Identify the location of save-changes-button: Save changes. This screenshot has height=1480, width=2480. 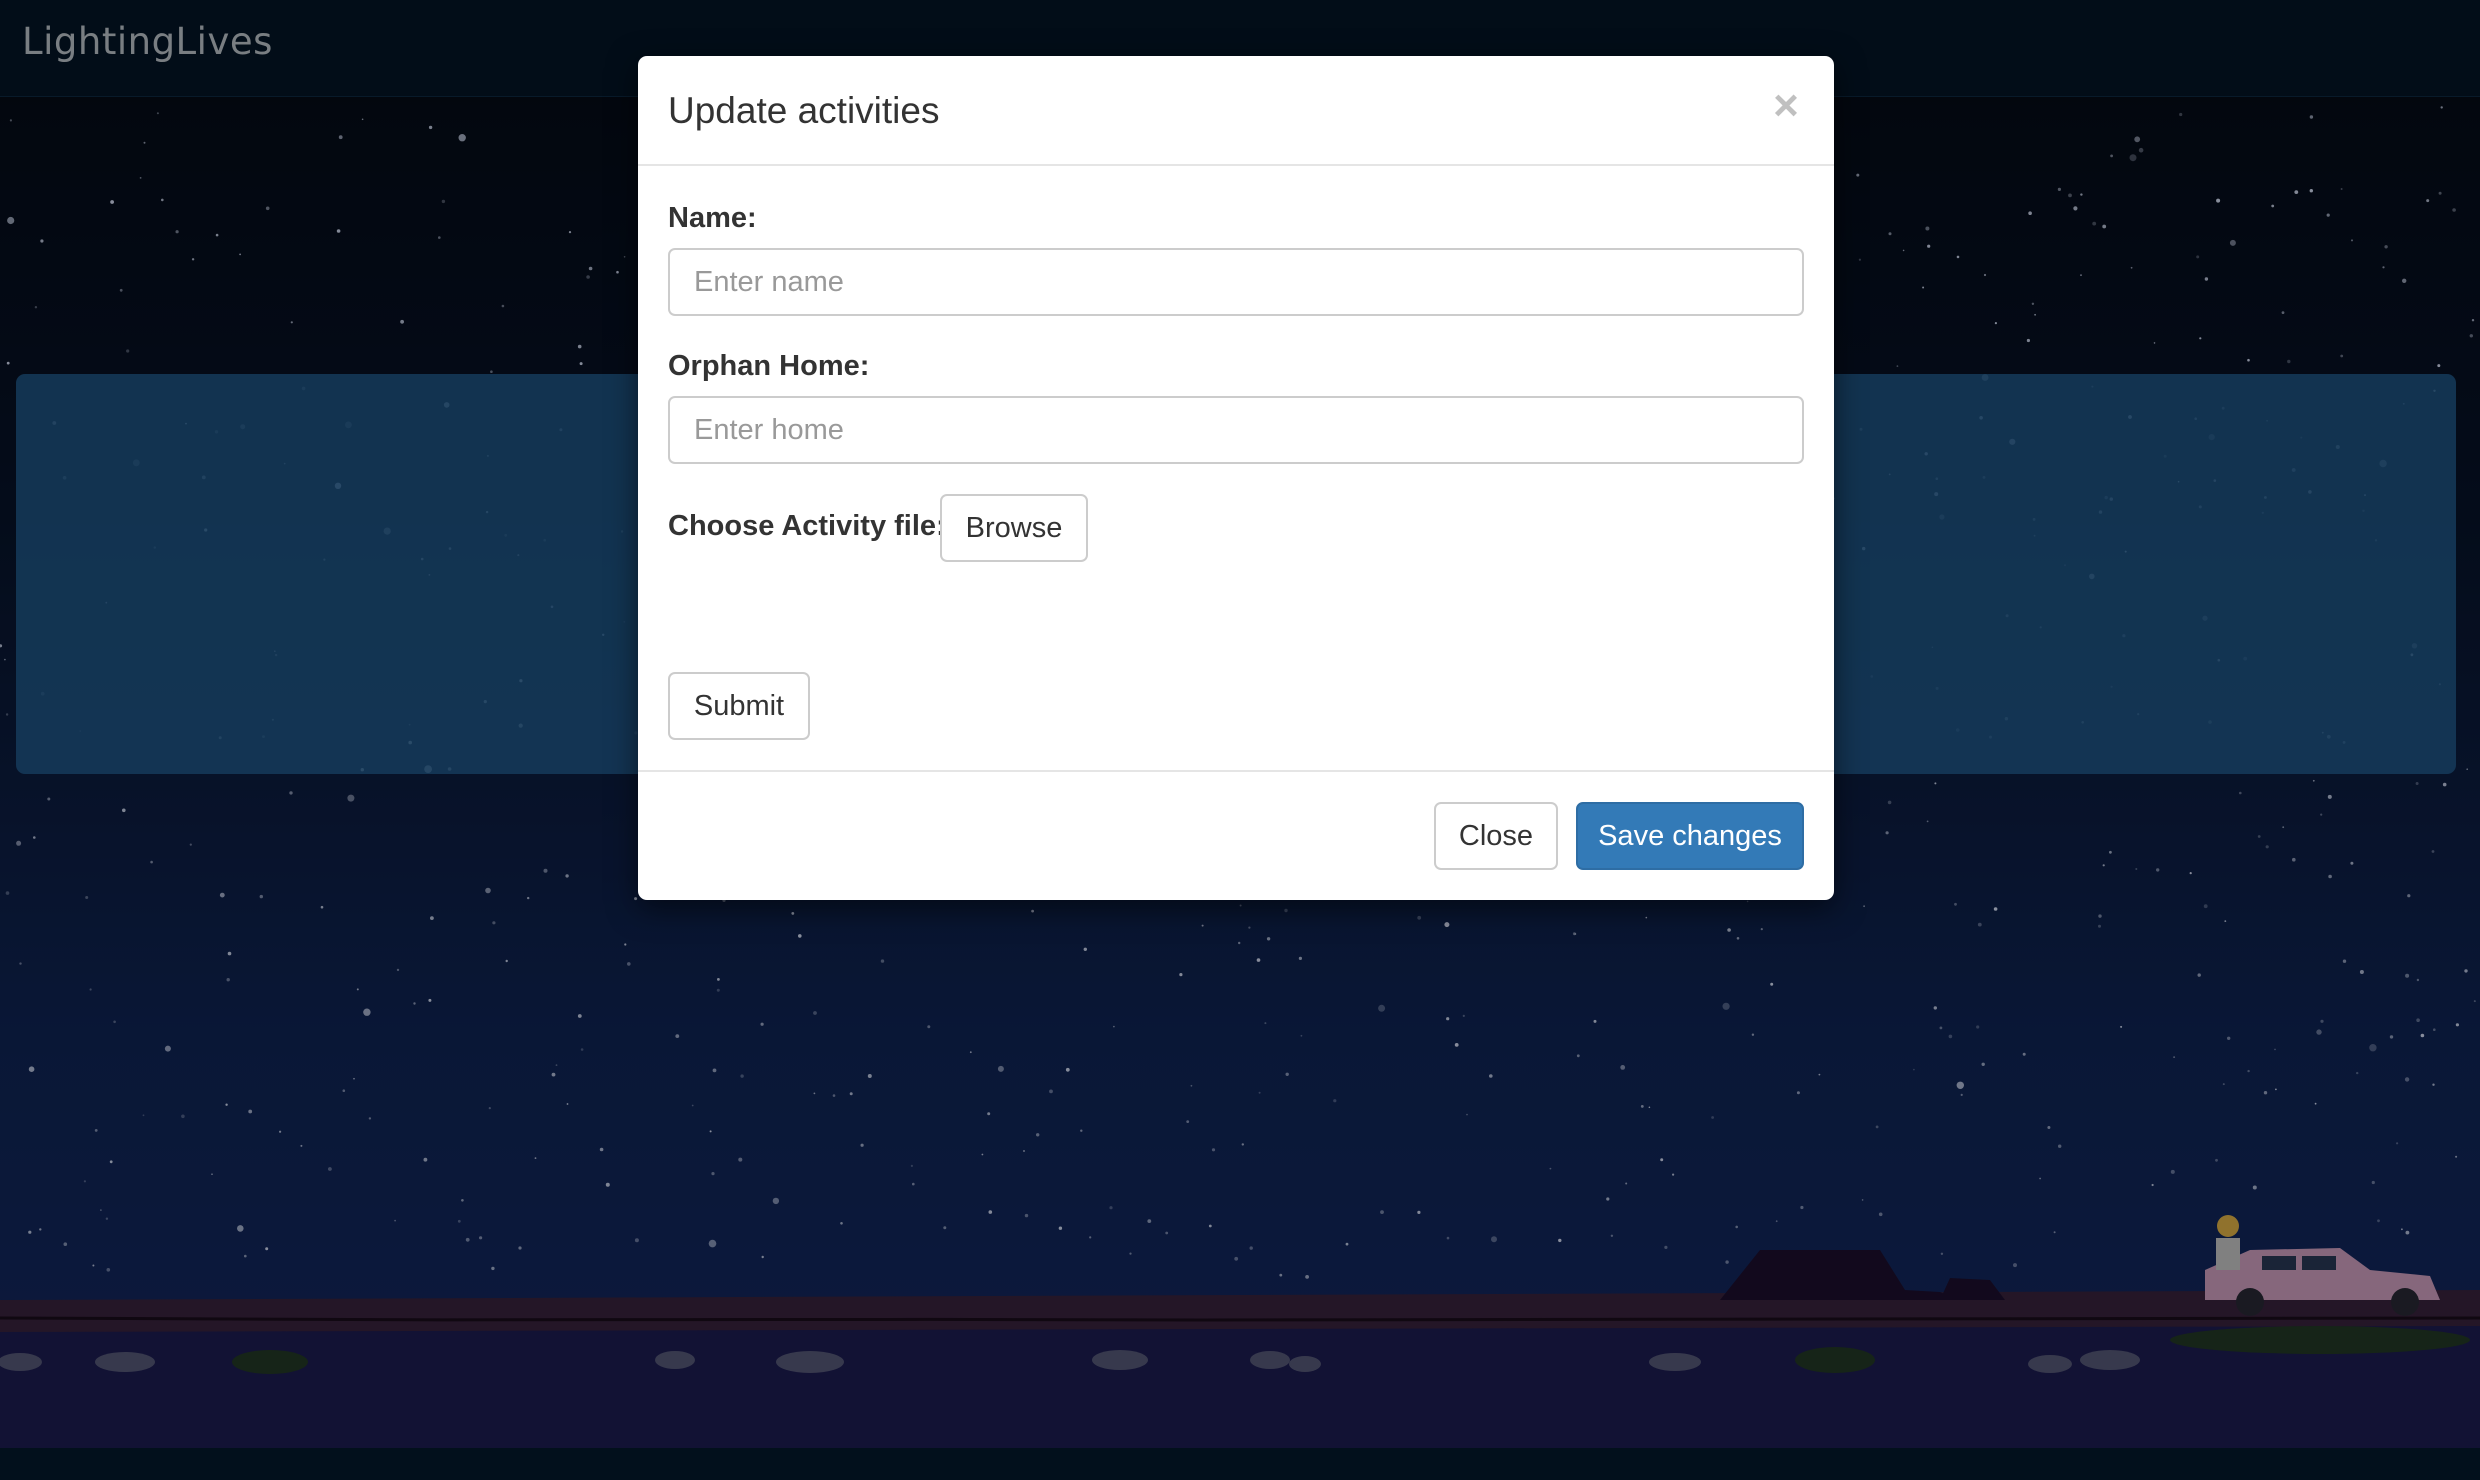
(1690, 836).